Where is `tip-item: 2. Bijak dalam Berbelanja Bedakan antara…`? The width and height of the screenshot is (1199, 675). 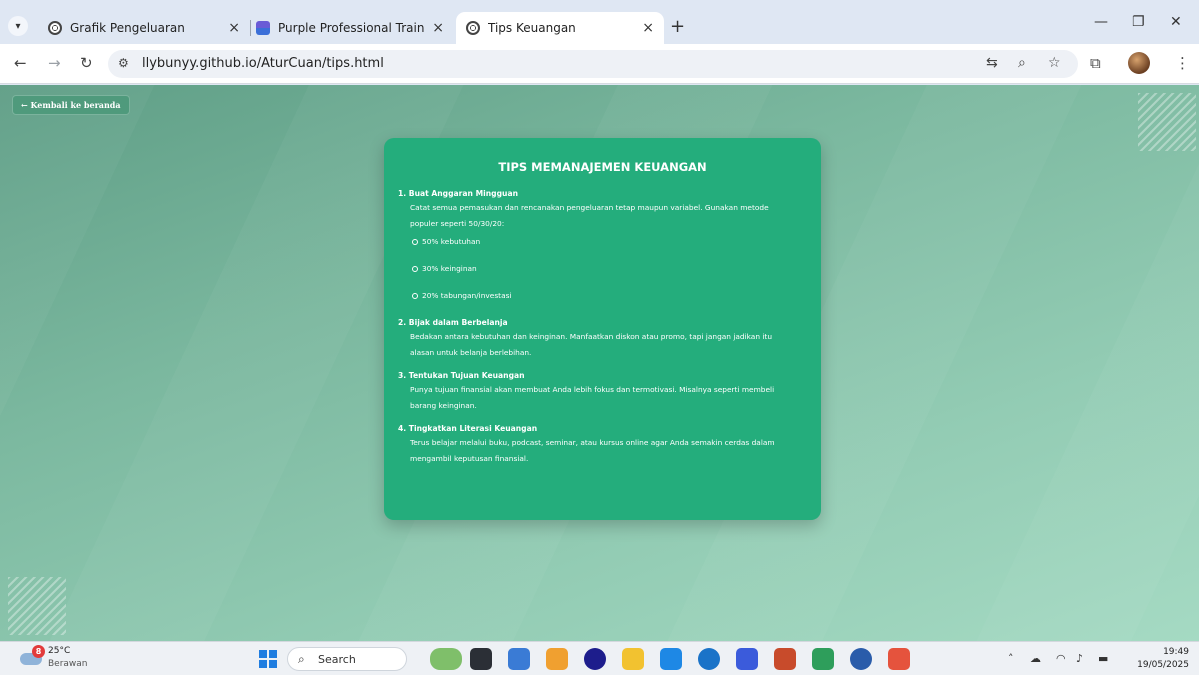 tip-item: 2. Bijak dalam Berbelanja Bedakan antara… is located at coordinates (599, 339).